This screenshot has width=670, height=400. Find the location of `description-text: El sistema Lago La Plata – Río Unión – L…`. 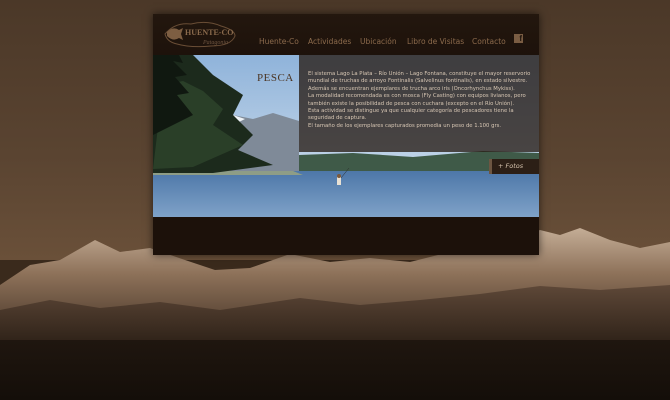

description-text: El sistema Lago La Plata – Río Unión – L… is located at coordinates (421, 100).